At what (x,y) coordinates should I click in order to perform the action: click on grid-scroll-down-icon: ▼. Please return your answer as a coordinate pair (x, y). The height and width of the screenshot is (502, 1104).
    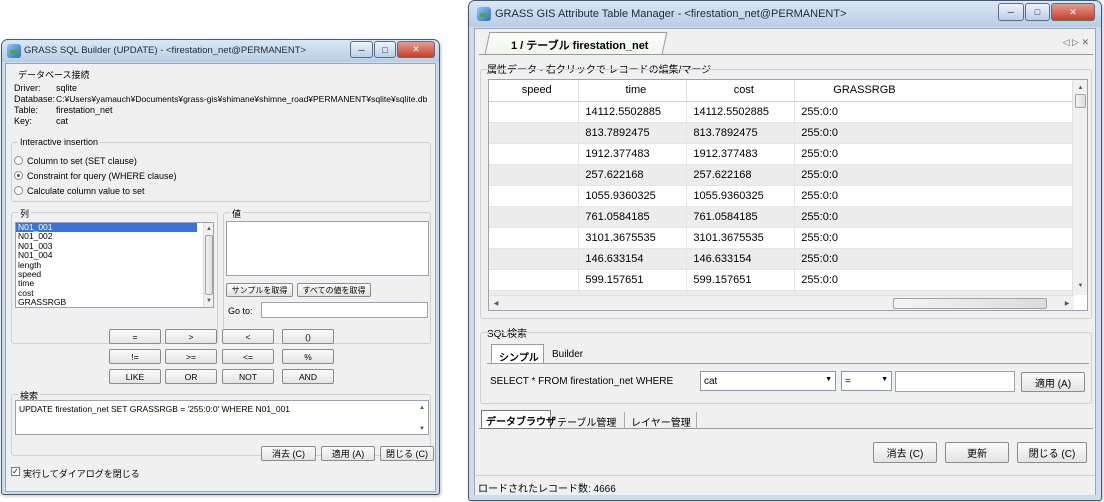
    Looking at the image, I should click on (1080, 286).